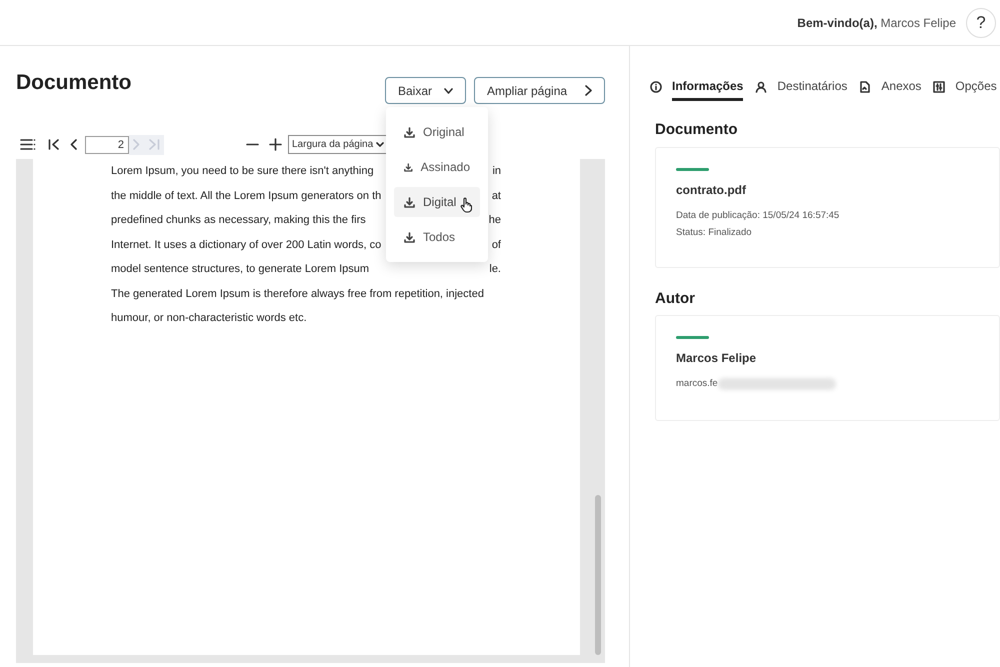 This screenshot has height=667, width=1000. I want to click on tab: Opções, so click(976, 87).